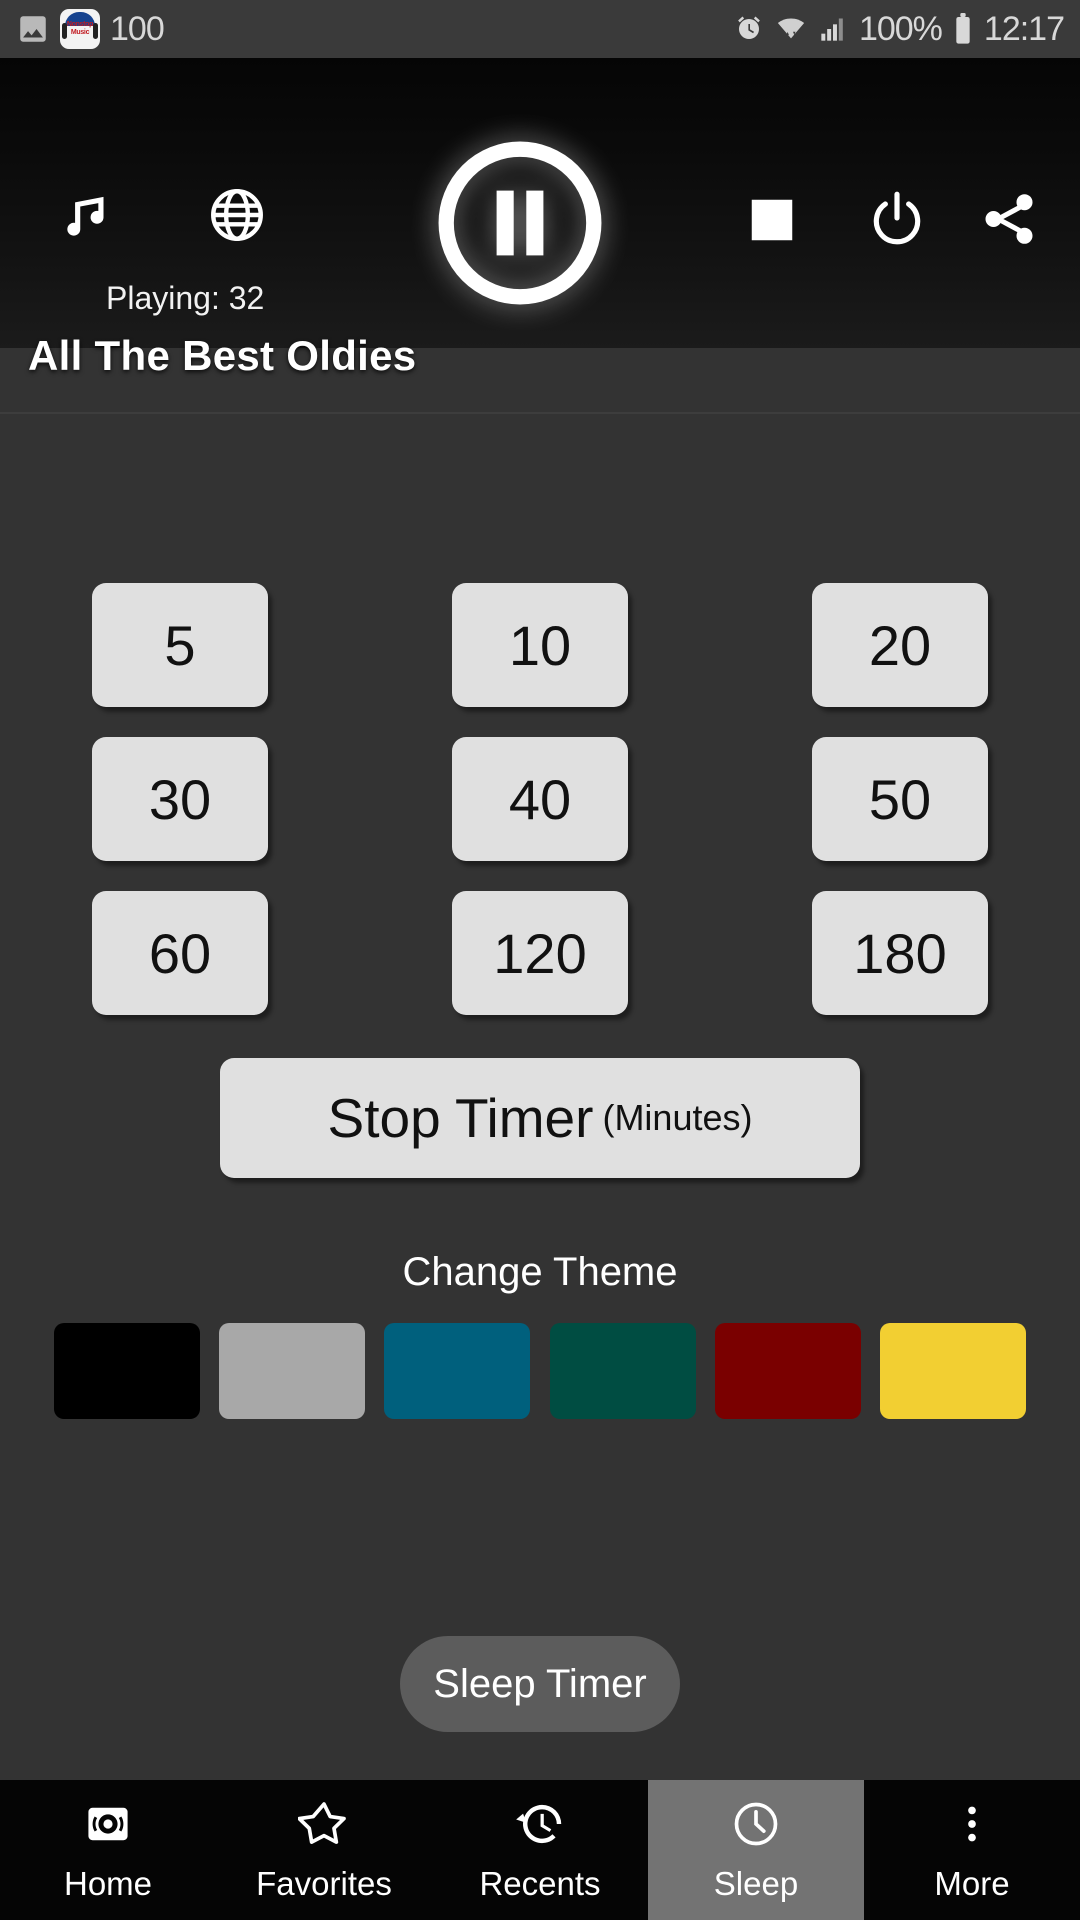  Describe the element at coordinates (677, 1117) in the screenshot. I see `stop-timer-unit: (Minutes)` at that location.